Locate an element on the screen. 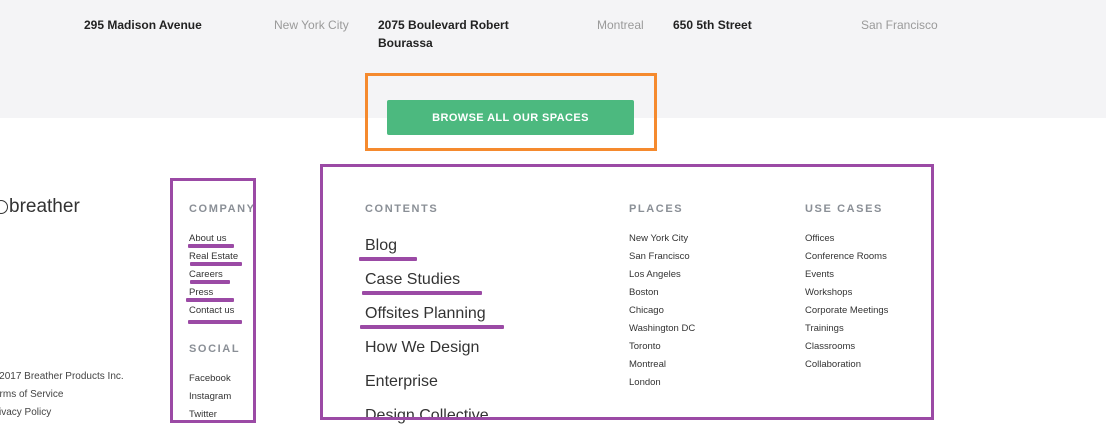 This screenshot has height=427, width=1106. location-address: 295 Madison Avenue is located at coordinates (143, 25).